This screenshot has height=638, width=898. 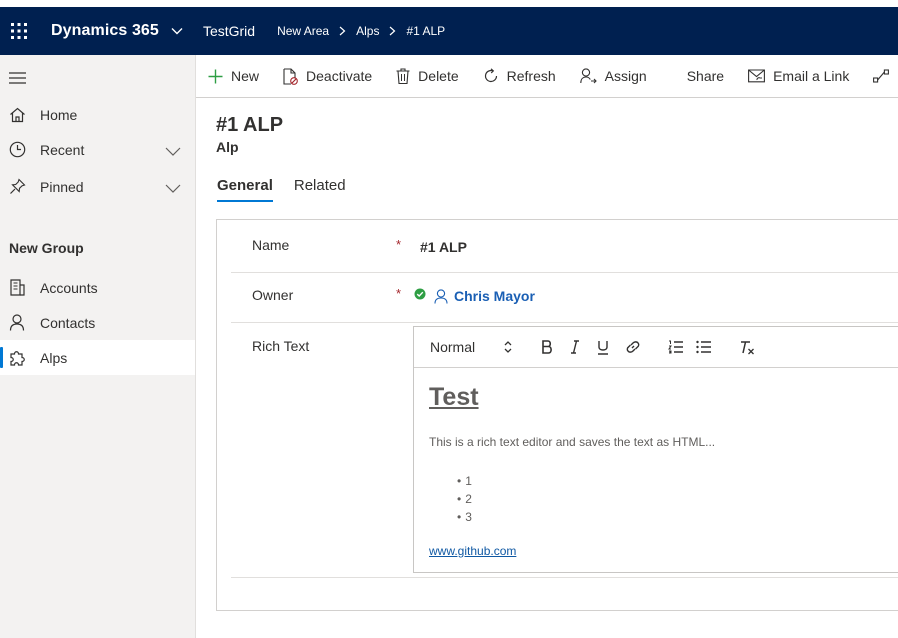 I want to click on underline-icon, so click(x=603, y=347).